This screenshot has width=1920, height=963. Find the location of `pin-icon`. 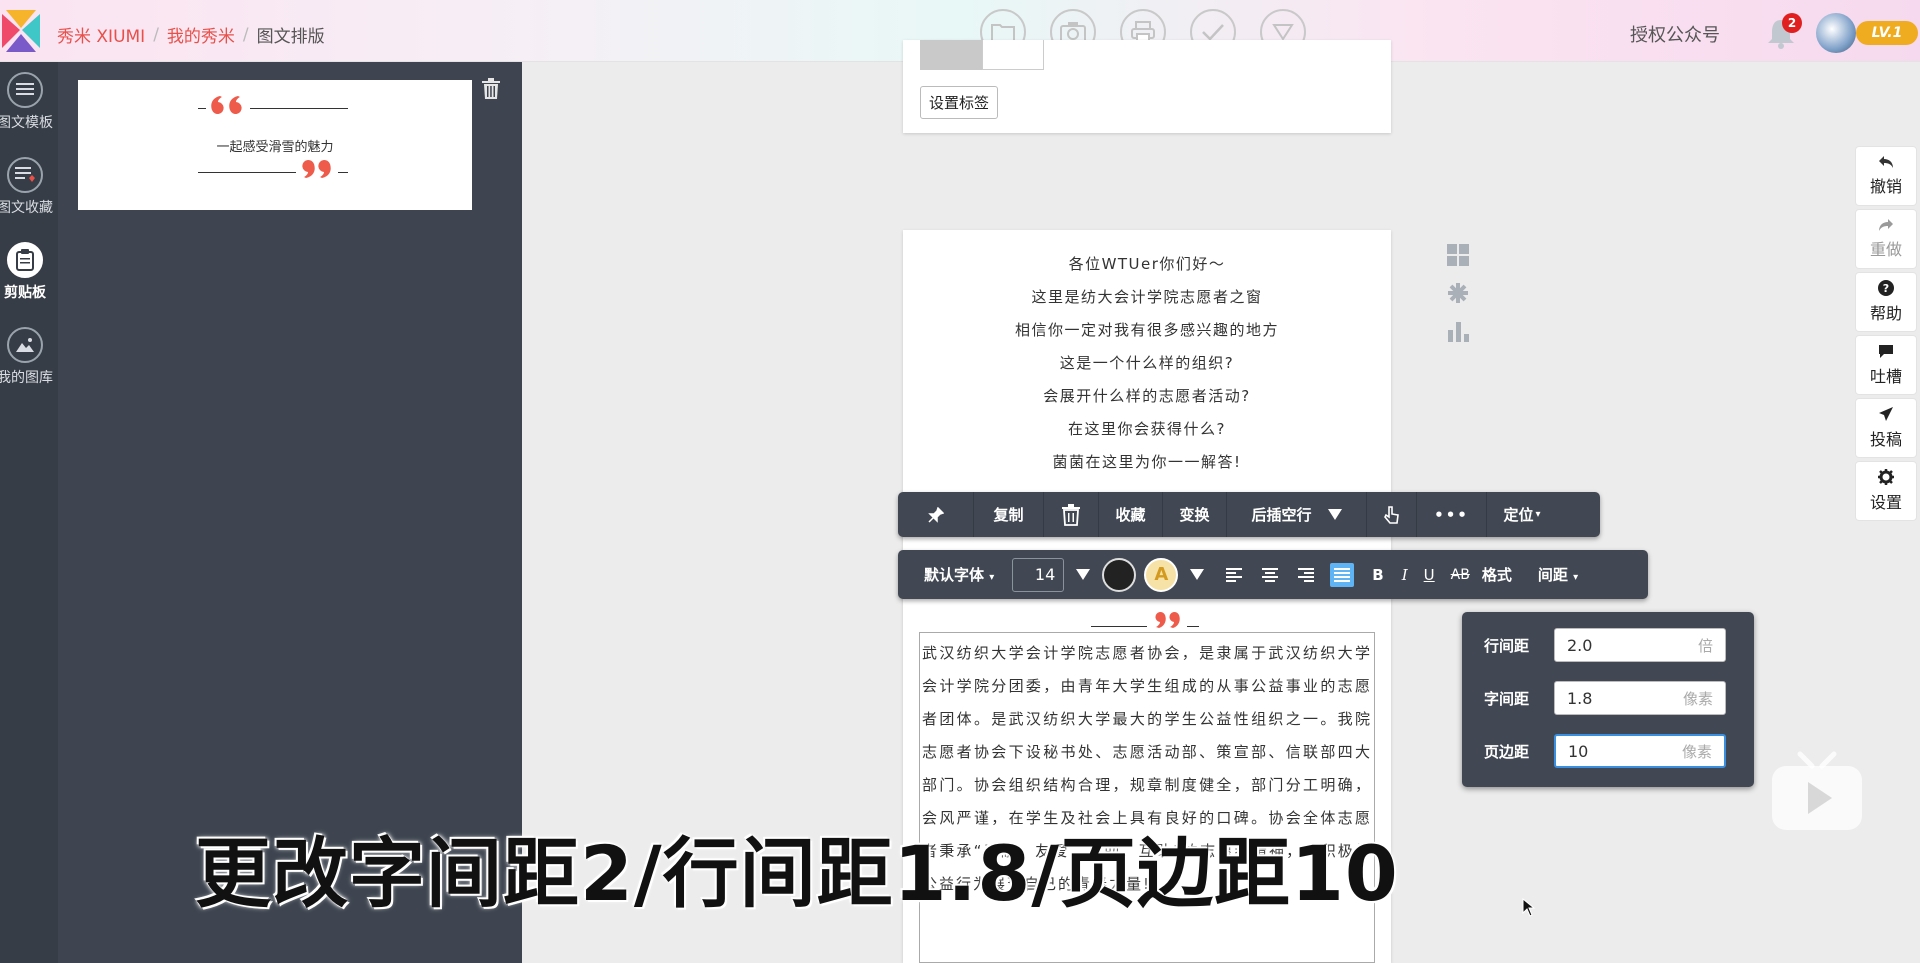

pin-icon is located at coordinates (936, 514).